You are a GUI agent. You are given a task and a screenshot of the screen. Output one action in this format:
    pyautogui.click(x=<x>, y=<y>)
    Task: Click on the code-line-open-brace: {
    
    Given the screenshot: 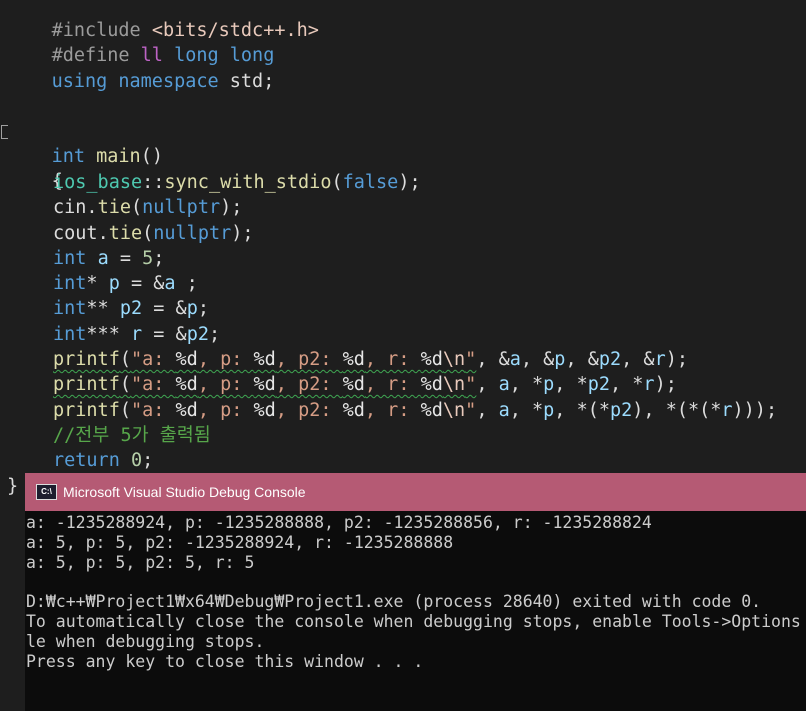 What is the action you would take?
    pyautogui.click(x=35, y=168)
    